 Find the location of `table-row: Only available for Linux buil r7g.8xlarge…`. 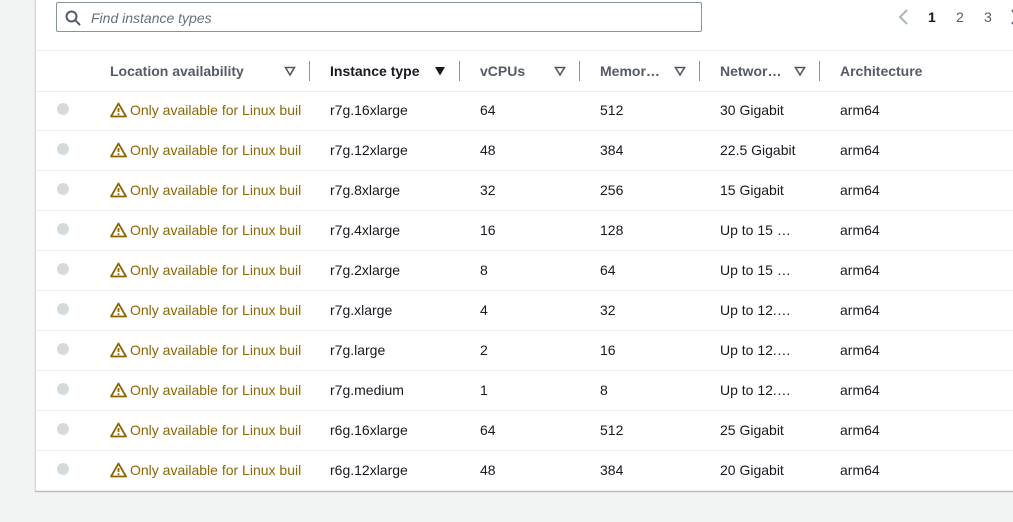

table-row: Only available for Linux buil r7g.8xlarge… is located at coordinates (524, 190).